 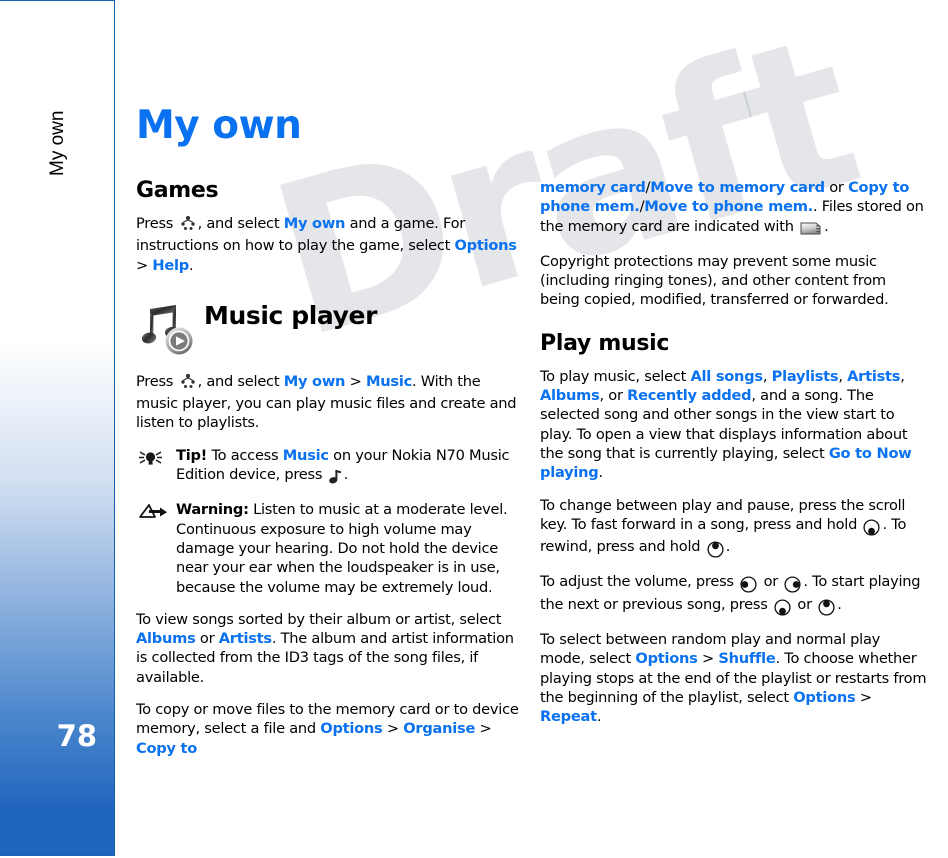 I want to click on play-text-1: To play music, select, so click(x=615, y=376).